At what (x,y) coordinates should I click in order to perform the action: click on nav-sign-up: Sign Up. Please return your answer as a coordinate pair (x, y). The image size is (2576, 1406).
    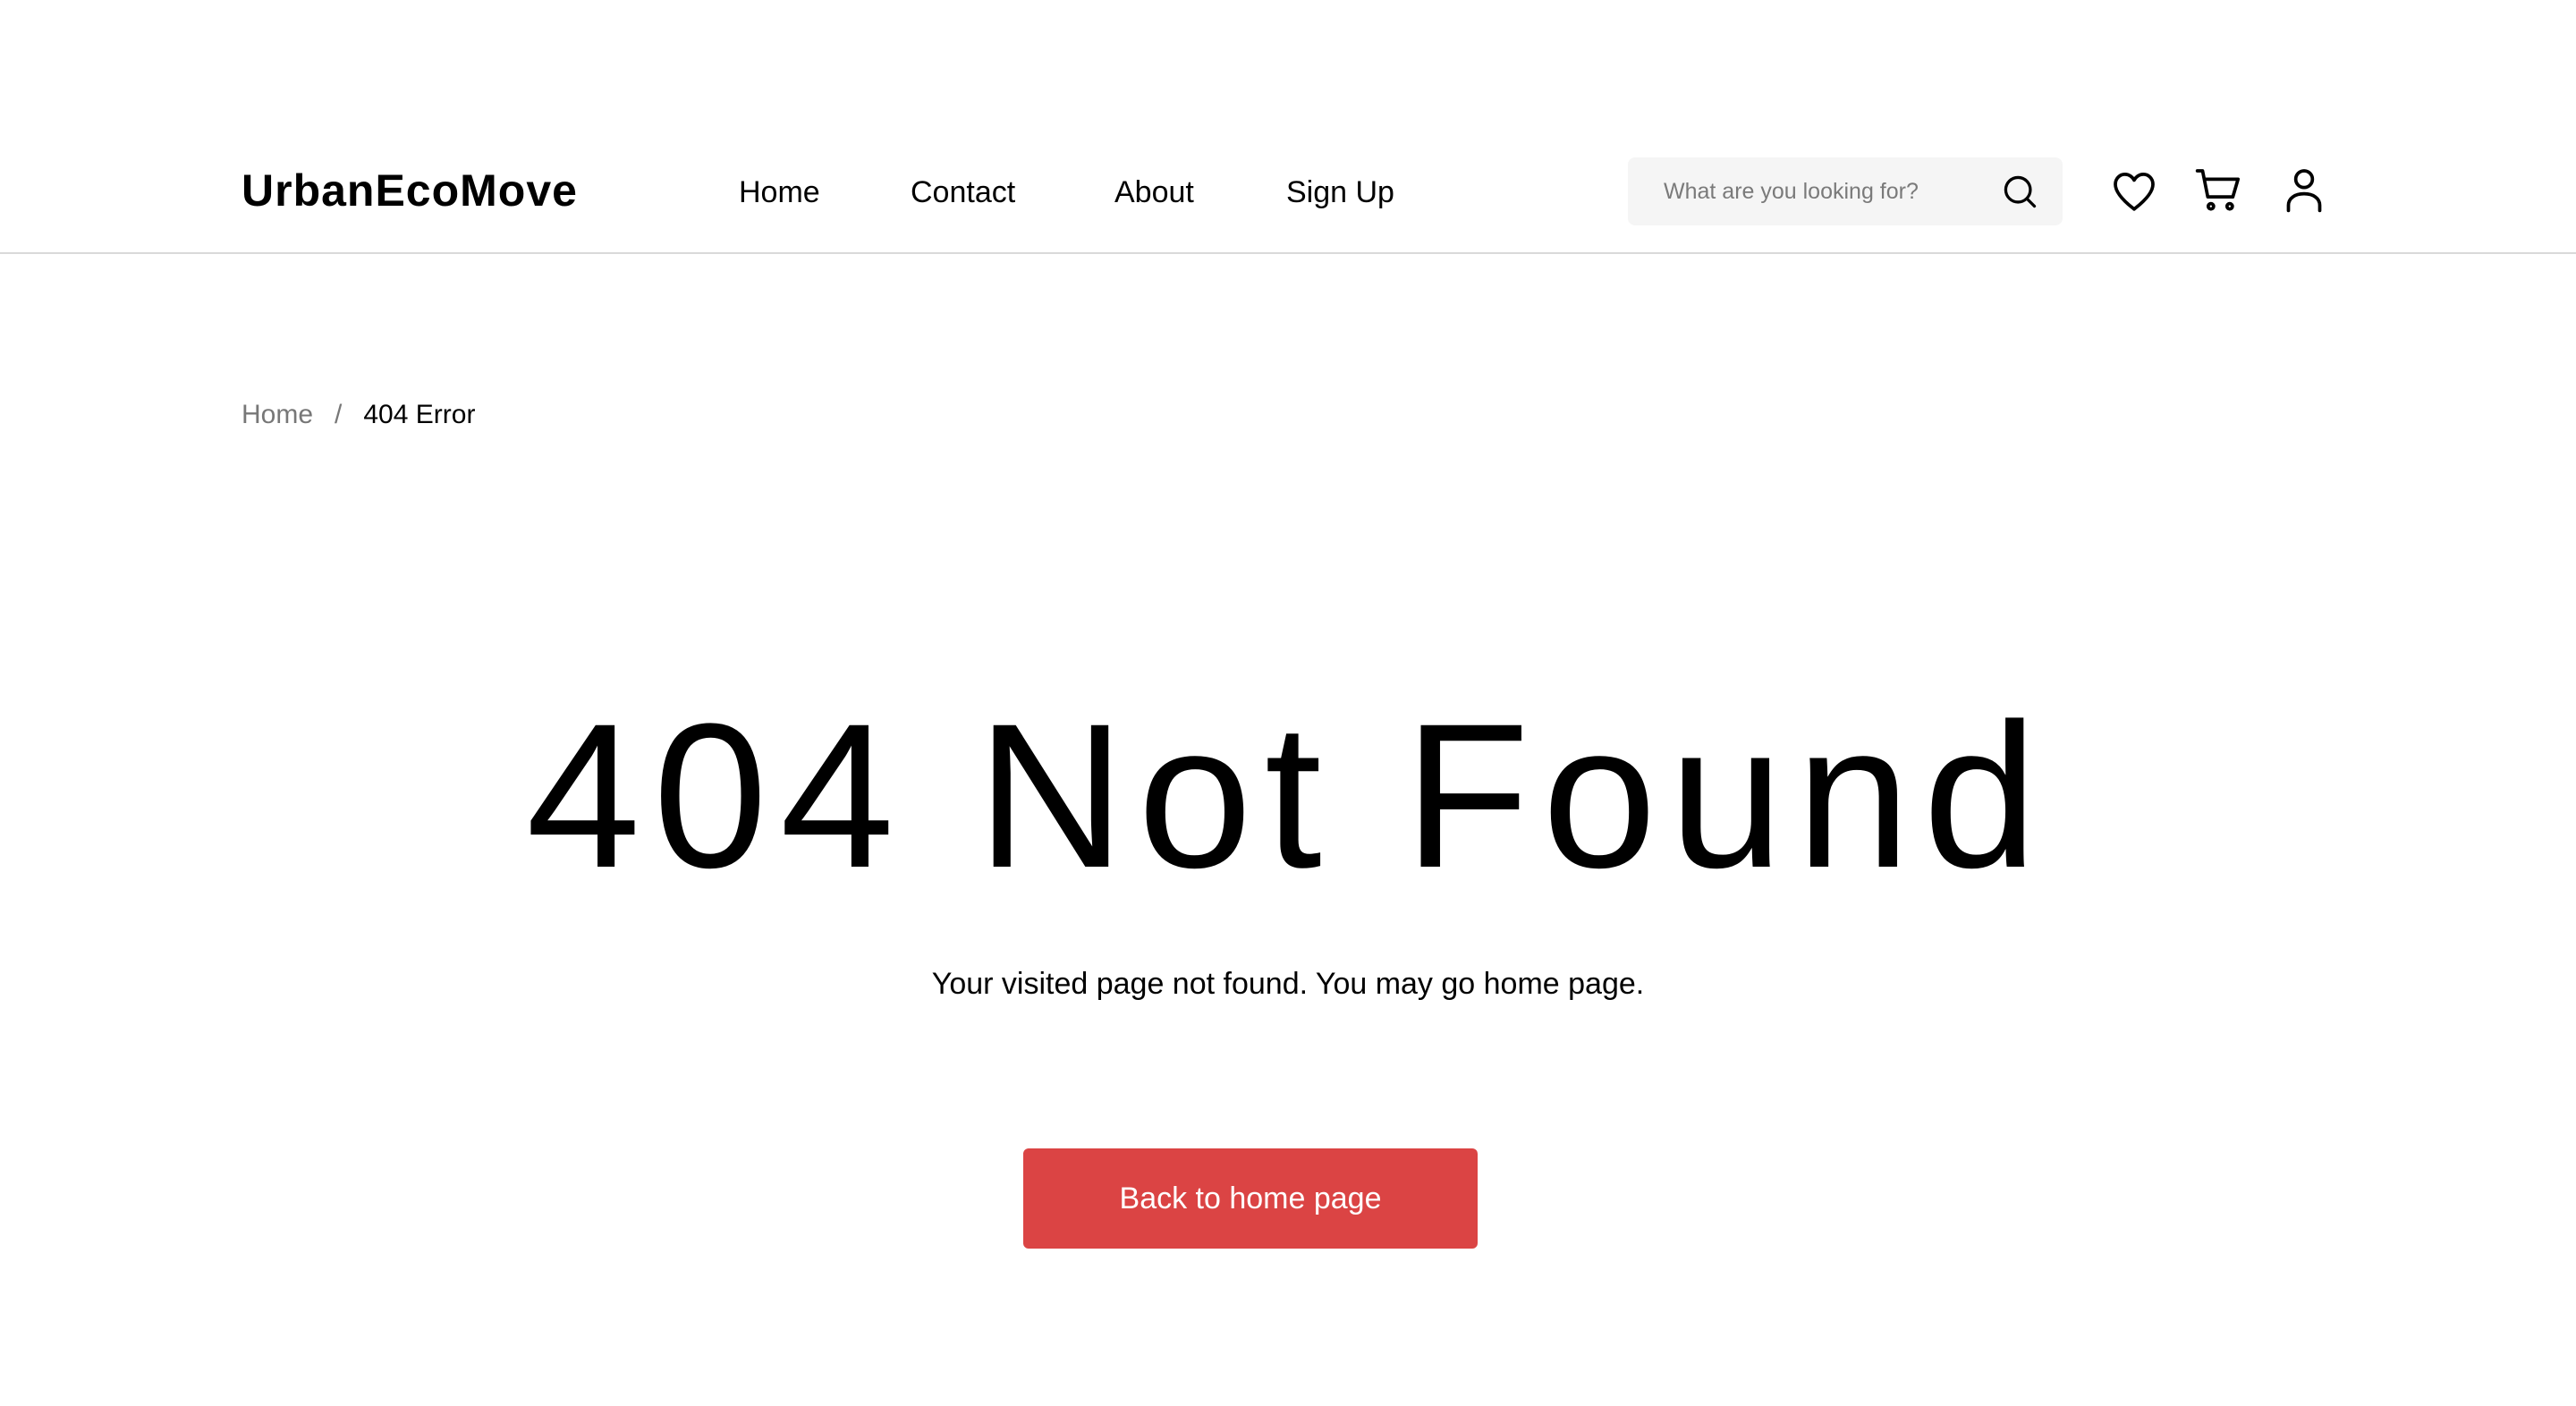
    Looking at the image, I should click on (1340, 193).